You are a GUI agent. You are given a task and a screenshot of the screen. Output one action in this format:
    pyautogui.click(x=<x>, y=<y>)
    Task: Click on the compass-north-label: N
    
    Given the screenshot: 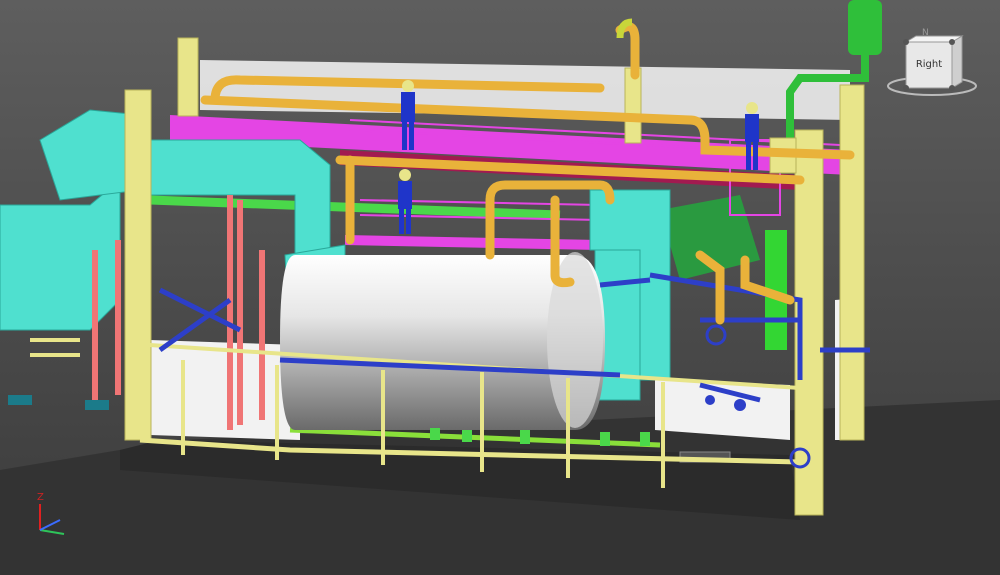 What is the action you would take?
    pyautogui.click(x=925, y=33)
    